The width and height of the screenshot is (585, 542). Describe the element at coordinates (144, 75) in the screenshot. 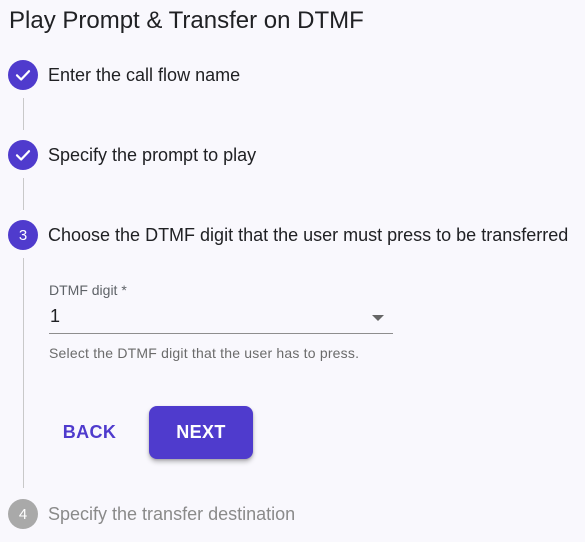

I see `step-1-label: Enter the call flow name` at that location.